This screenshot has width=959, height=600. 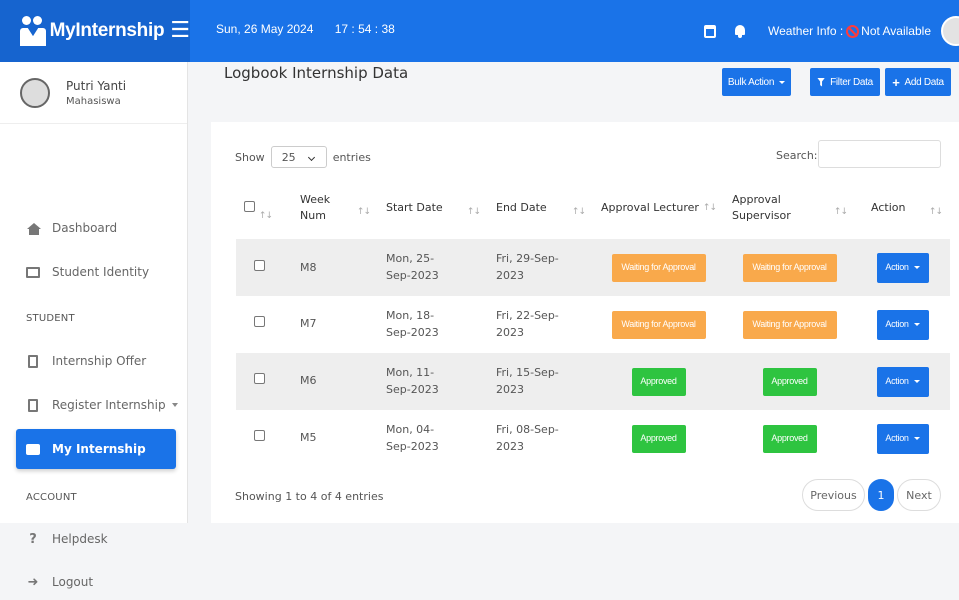 What do you see at coordinates (109, 405) in the screenshot?
I see `sidebar-item-label: Register Internship` at bounding box center [109, 405].